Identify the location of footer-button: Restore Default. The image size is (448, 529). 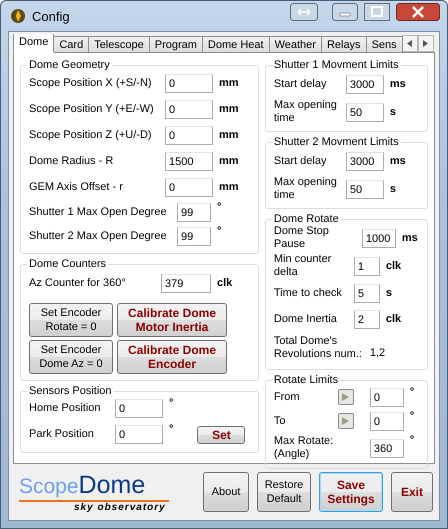
(284, 492).